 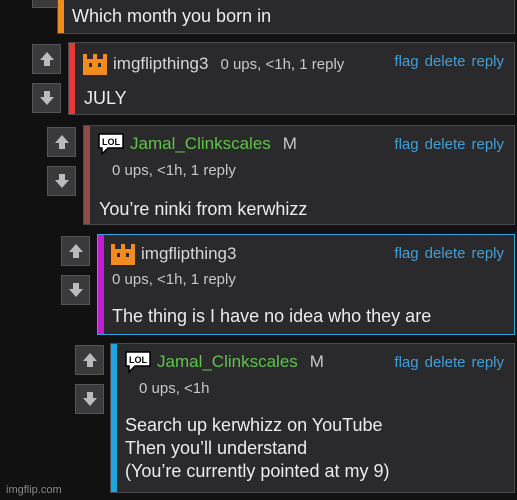 What do you see at coordinates (254, 425) in the screenshot?
I see `comment-text-line-1: Search up kerwhizz on YouTube` at bounding box center [254, 425].